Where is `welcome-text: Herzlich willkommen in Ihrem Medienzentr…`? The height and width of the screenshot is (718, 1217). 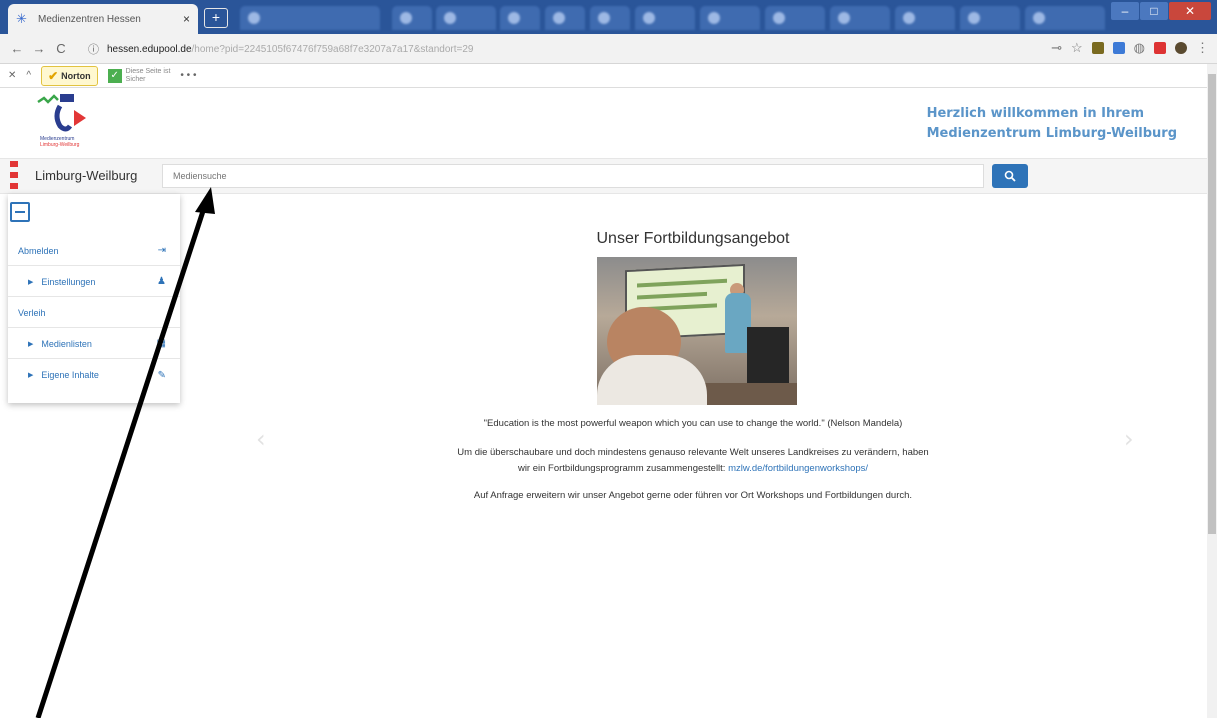
welcome-text: Herzlich willkommen in Ihrem Medienzentr… is located at coordinates (1052, 124).